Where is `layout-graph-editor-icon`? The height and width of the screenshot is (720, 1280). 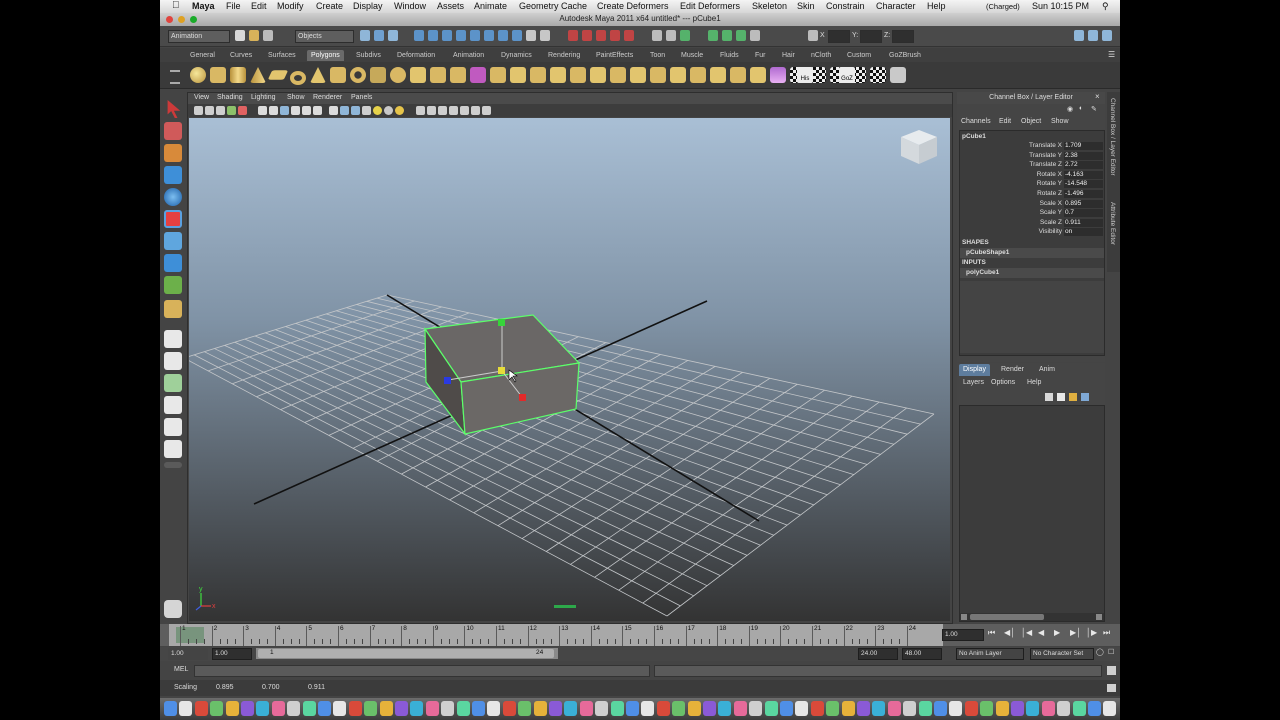 layout-graph-editor-icon is located at coordinates (173, 449).